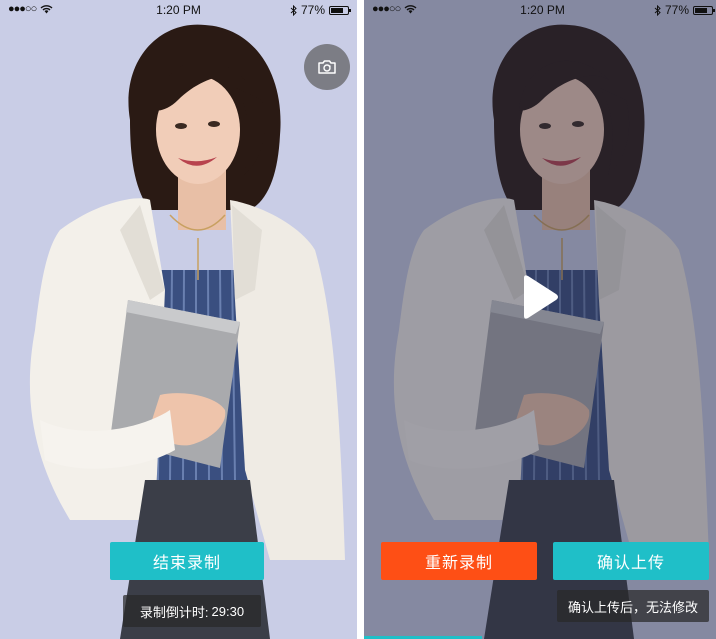 This screenshot has height=639, width=716. Describe the element at coordinates (187, 561) in the screenshot. I see `end-recording-button: 结束录制` at that location.